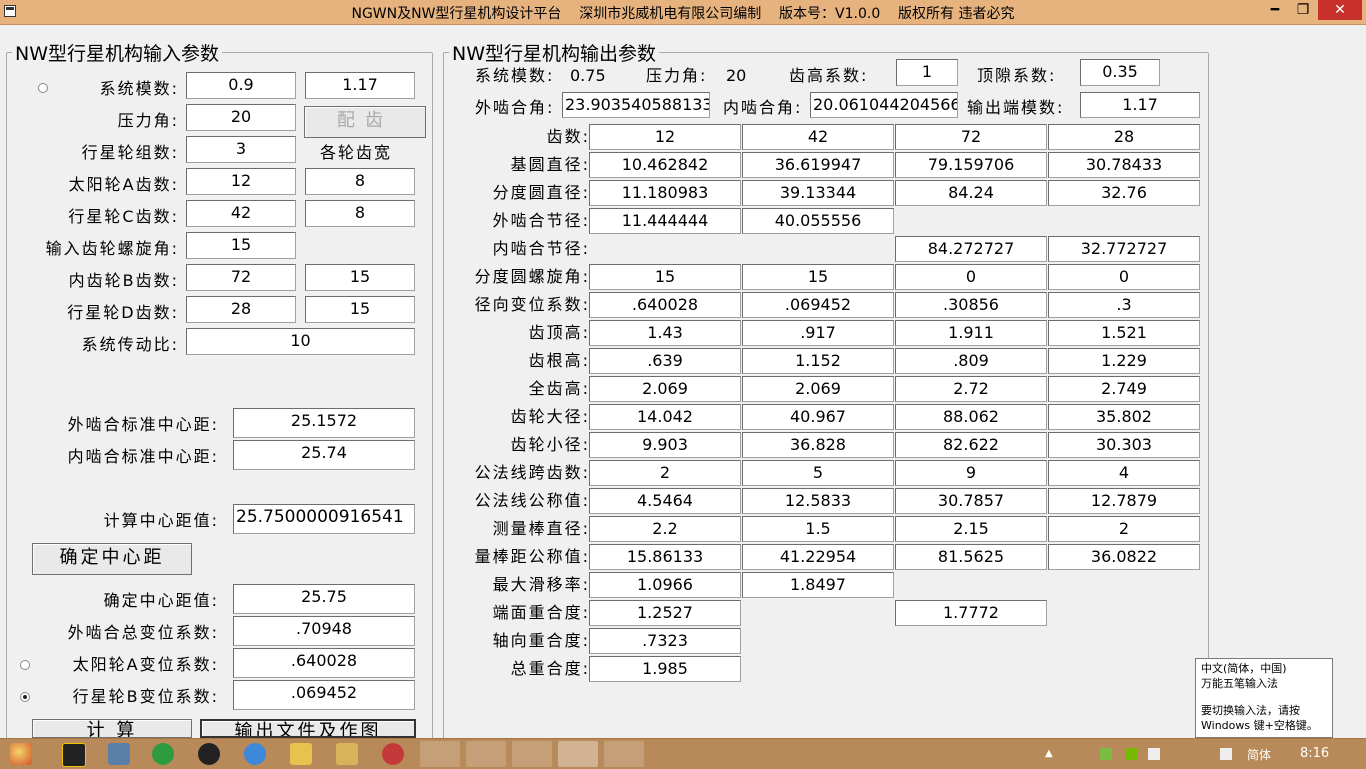 The width and height of the screenshot is (1366, 769). What do you see at coordinates (971, 445) in the screenshot?
I see `output-cell: 82.622` at bounding box center [971, 445].